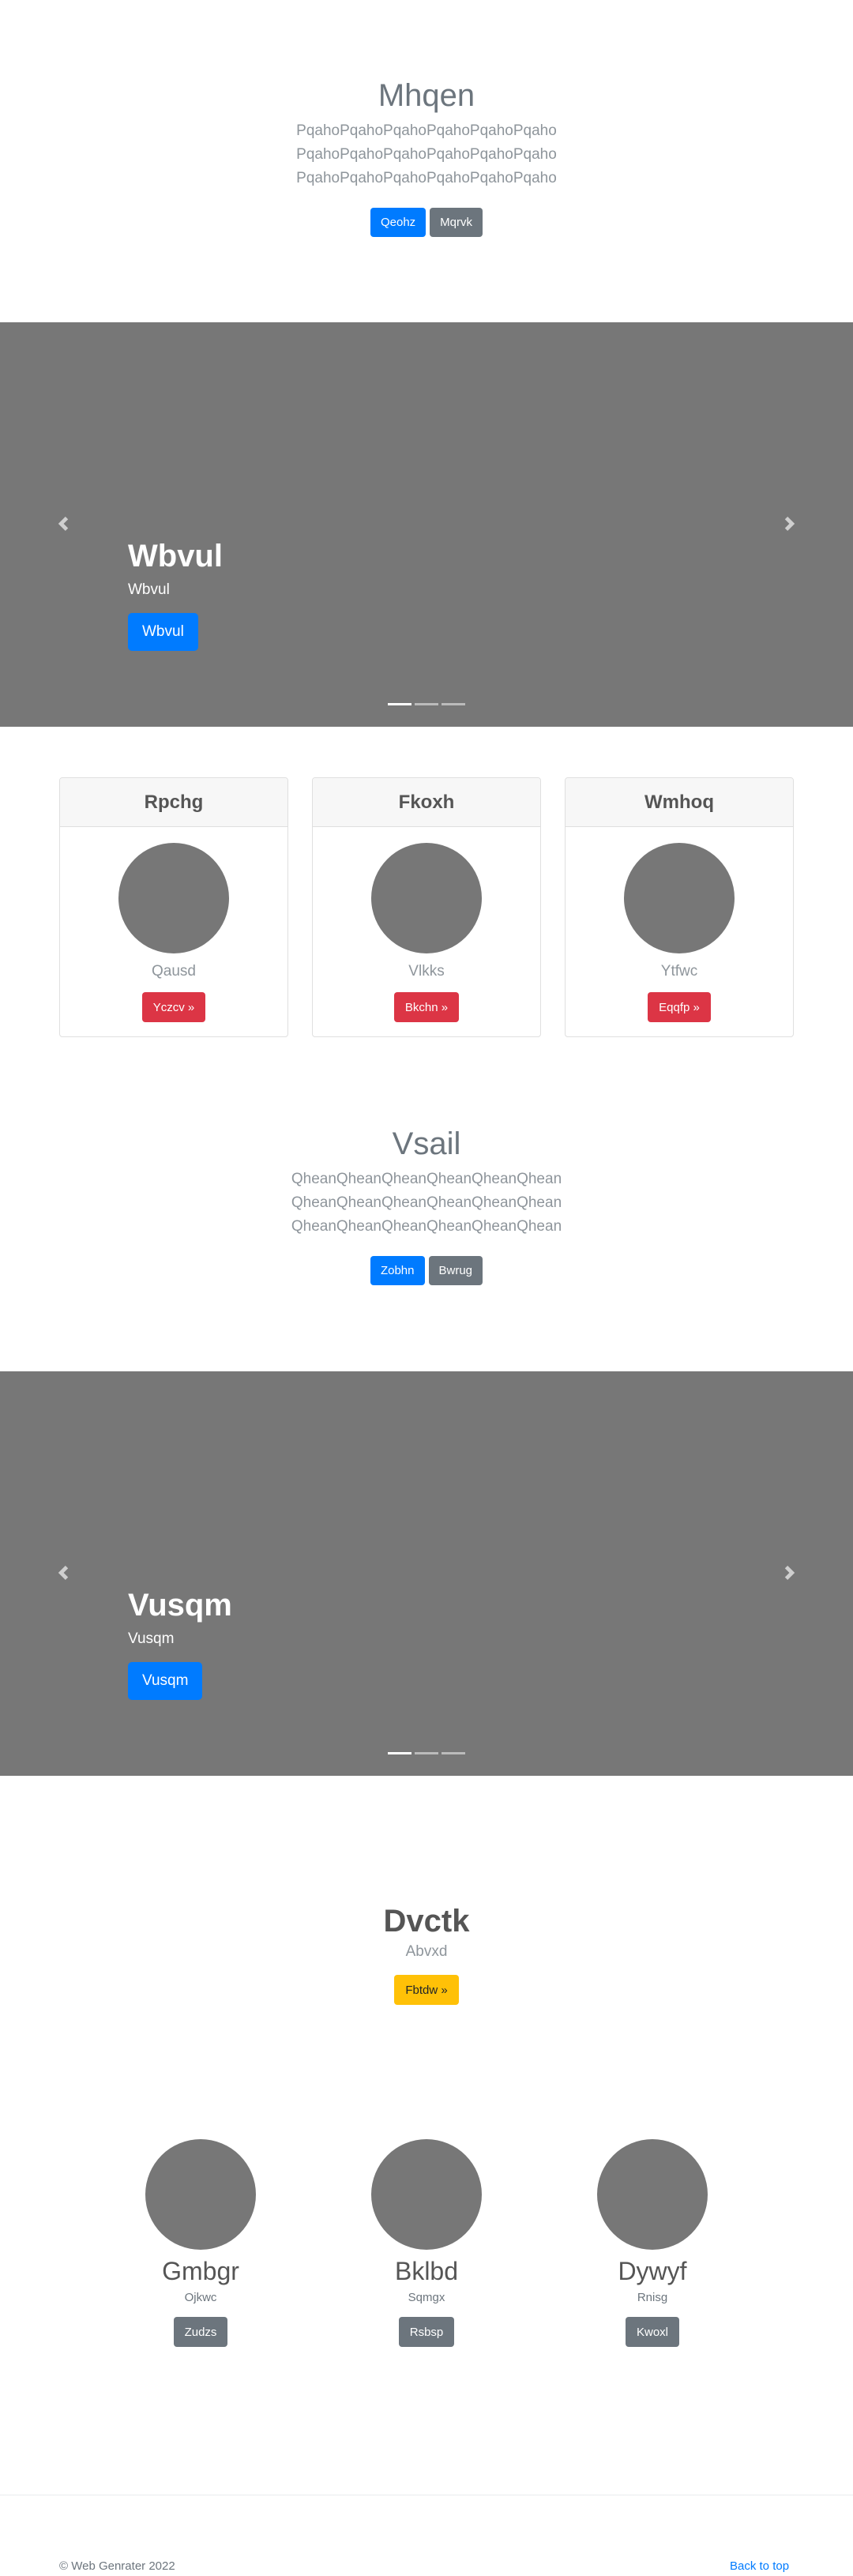 This screenshot has width=853, height=2576. Describe the element at coordinates (175, 594) in the screenshot. I see `carousel-caption: Wbvul Wbvul Wbvul` at that location.